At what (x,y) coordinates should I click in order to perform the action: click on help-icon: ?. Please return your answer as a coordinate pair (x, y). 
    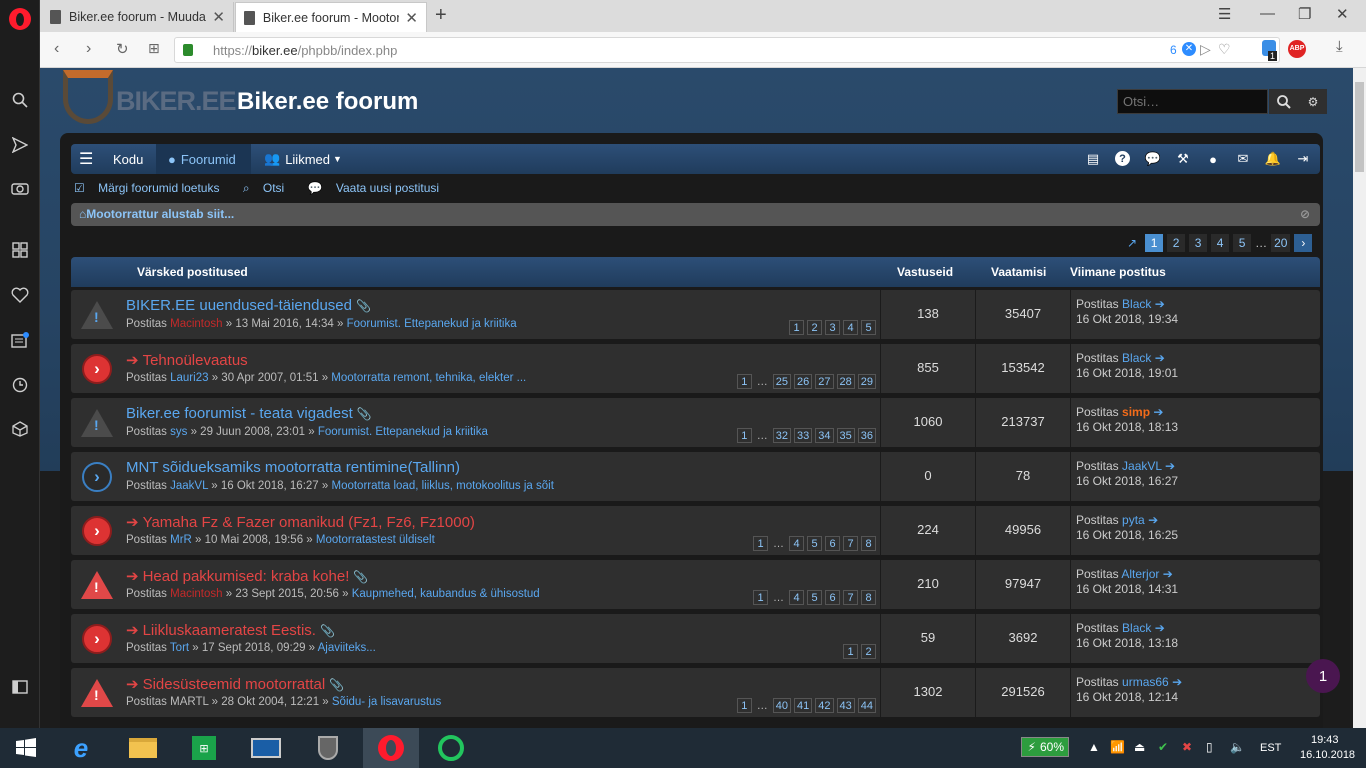
    Looking at the image, I should click on (1122, 158).